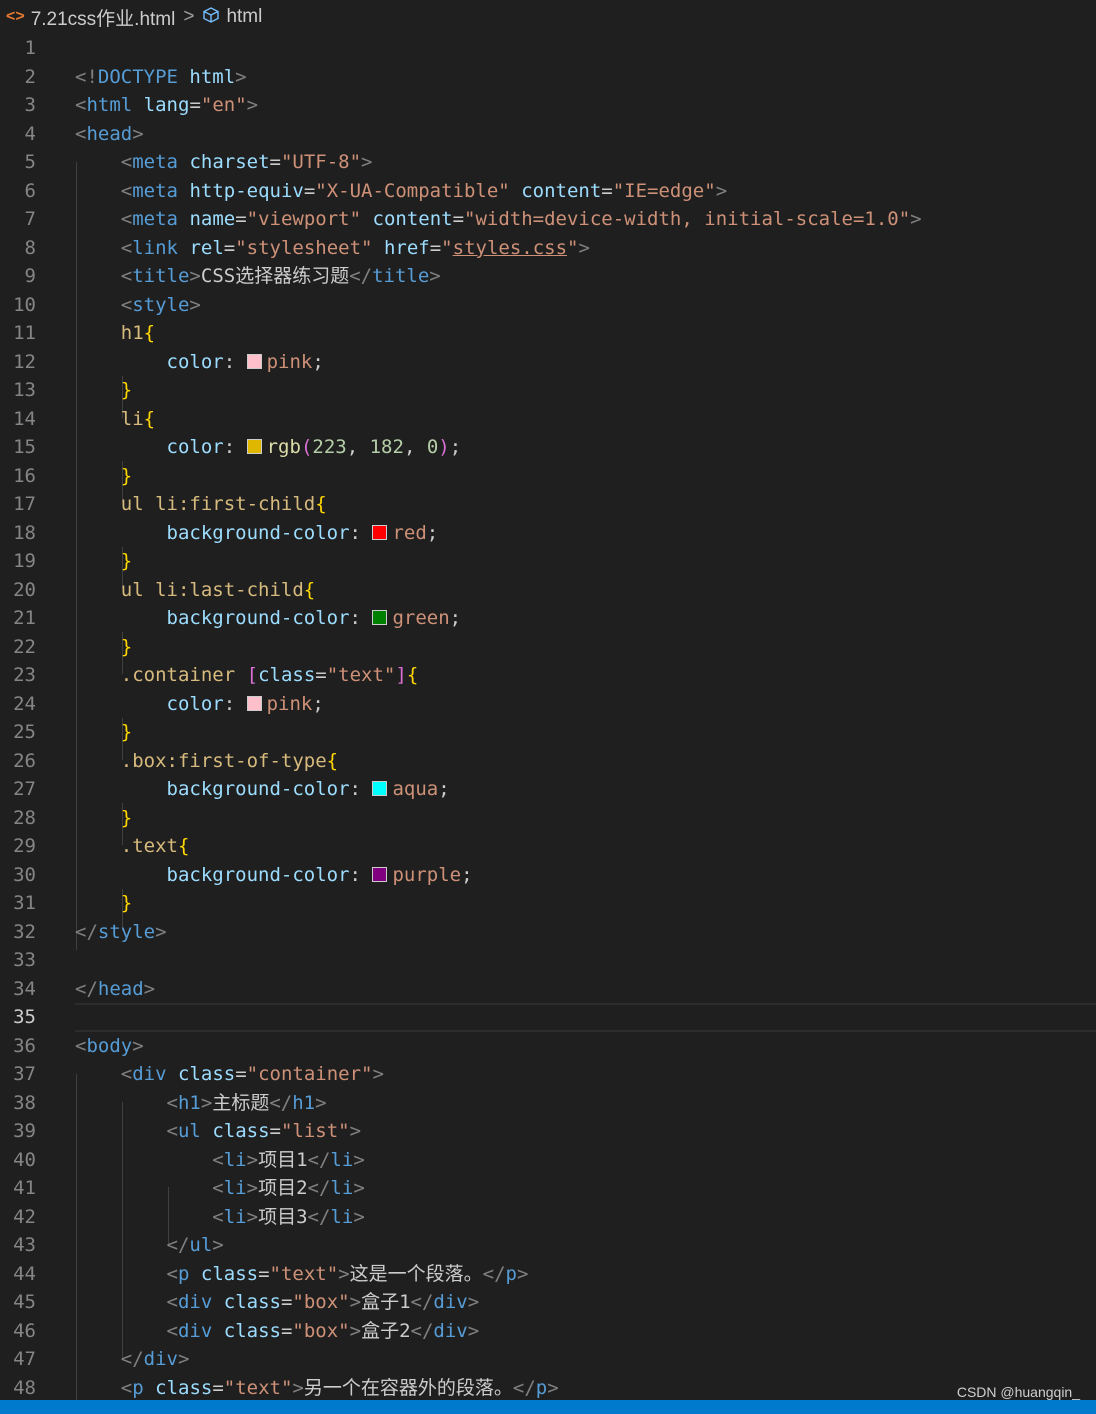  What do you see at coordinates (84, 333) in the screenshot?
I see `code-line: 11 h1{` at bounding box center [84, 333].